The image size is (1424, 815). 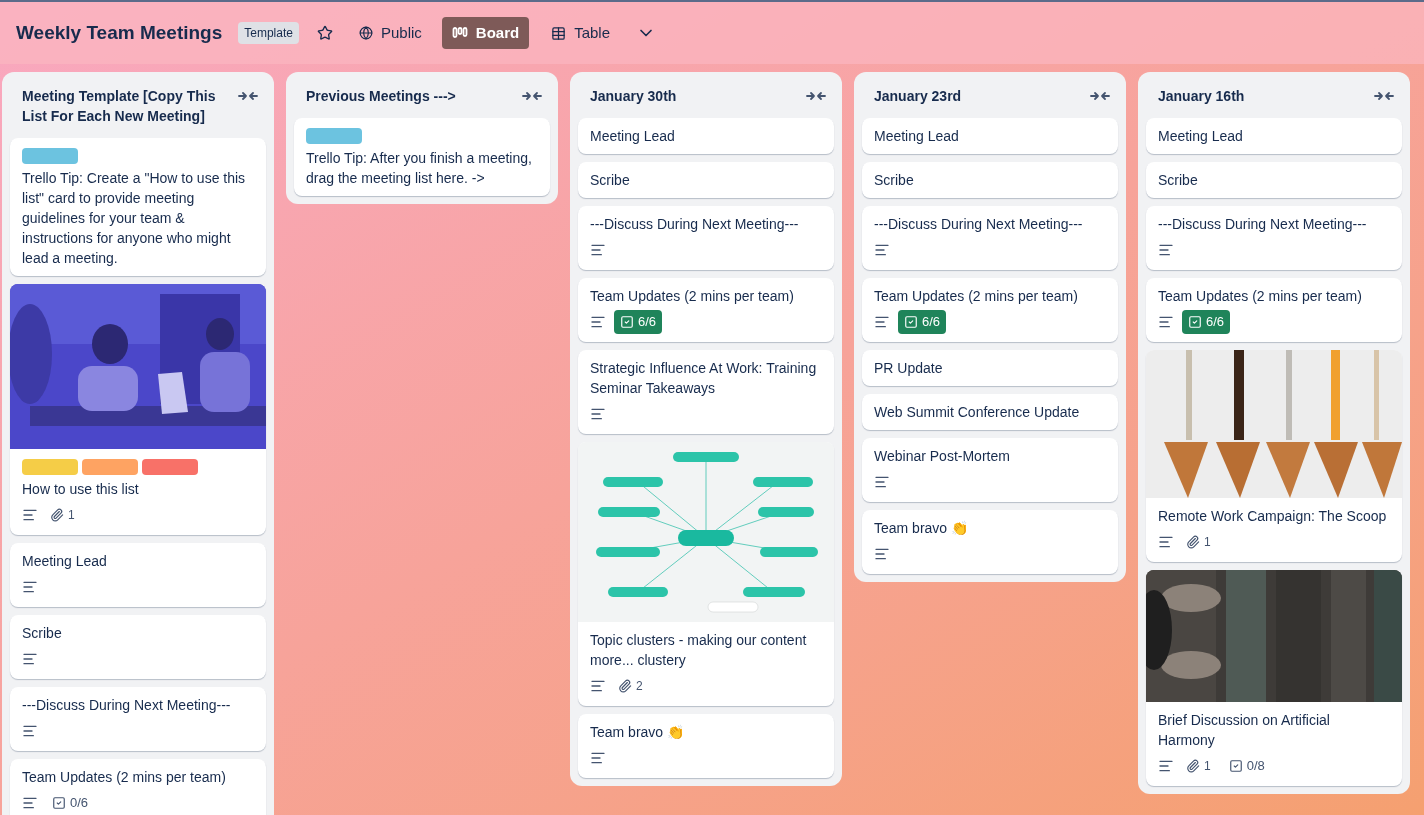 What do you see at coordinates (390, 33) in the screenshot?
I see `visibility-button: Public` at bounding box center [390, 33].